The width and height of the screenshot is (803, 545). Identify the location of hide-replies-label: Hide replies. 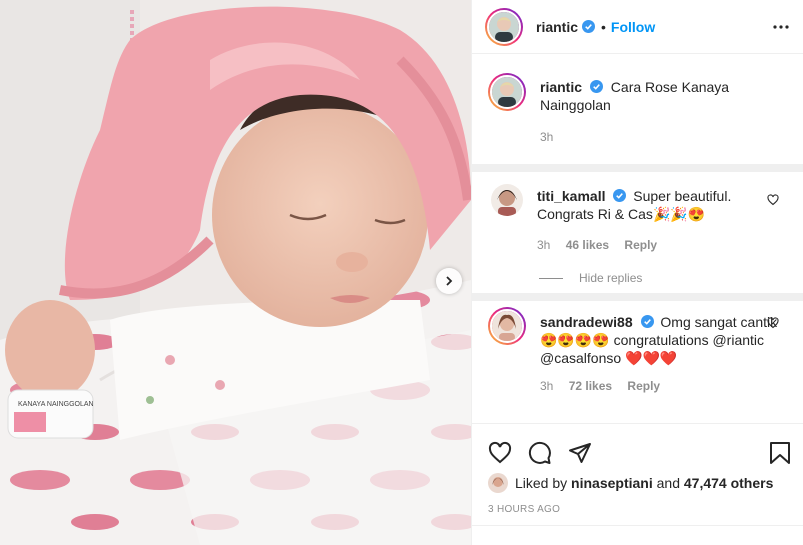
(611, 278).